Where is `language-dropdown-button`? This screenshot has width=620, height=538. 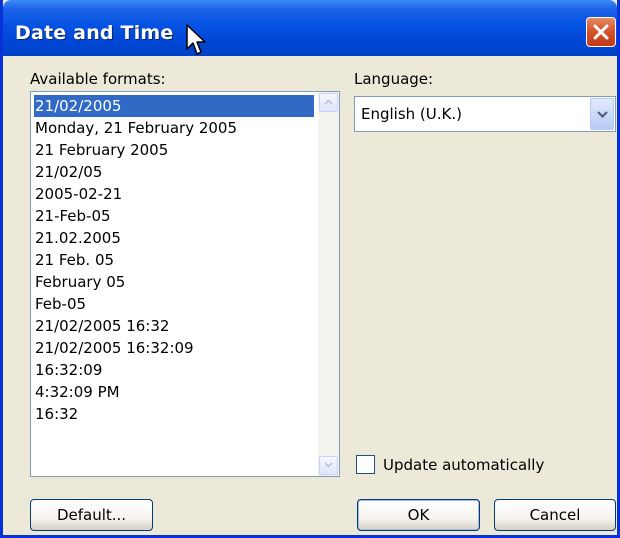 language-dropdown-button is located at coordinates (602, 114).